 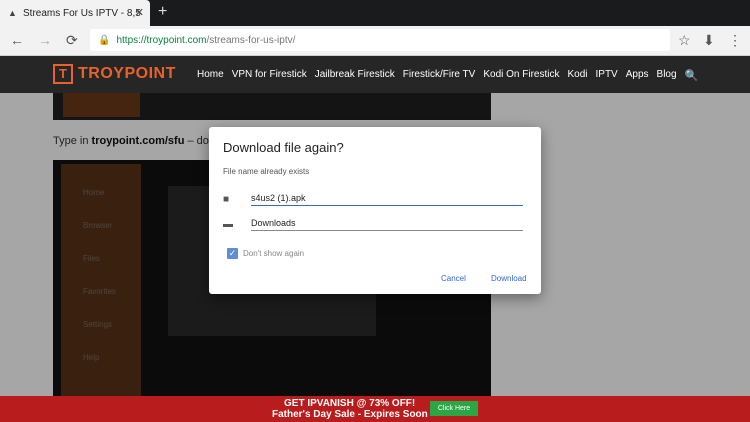 I want to click on folder-field: Downloads, so click(x=387, y=224).